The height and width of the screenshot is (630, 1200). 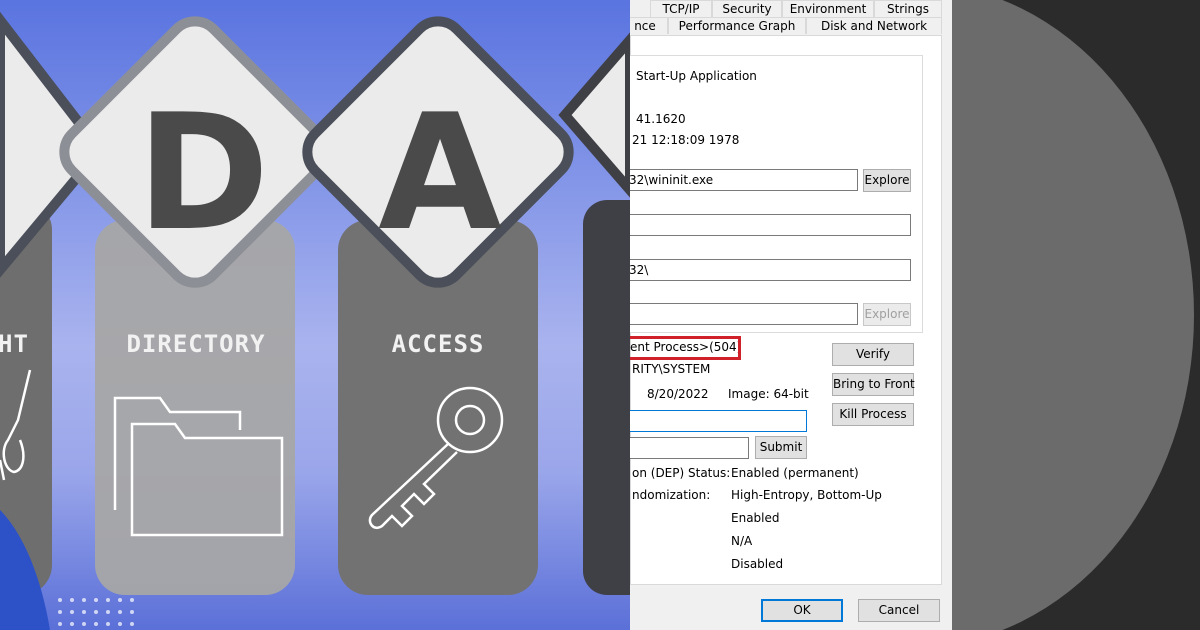 I want to click on tab-environment: Environment, so click(x=828, y=8).